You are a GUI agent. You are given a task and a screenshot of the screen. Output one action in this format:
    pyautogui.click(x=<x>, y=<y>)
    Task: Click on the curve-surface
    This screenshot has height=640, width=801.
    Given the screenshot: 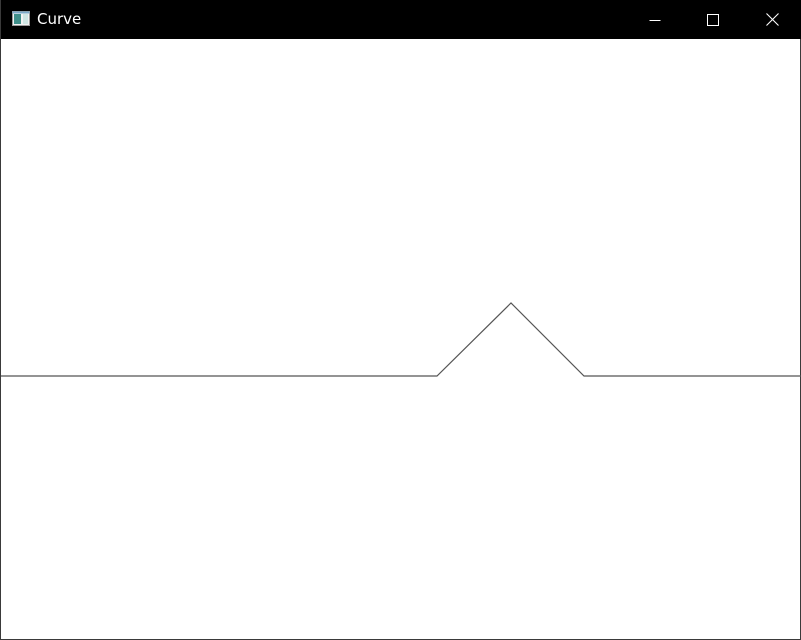 What is the action you would take?
    pyautogui.click(x=401, y=339)
    